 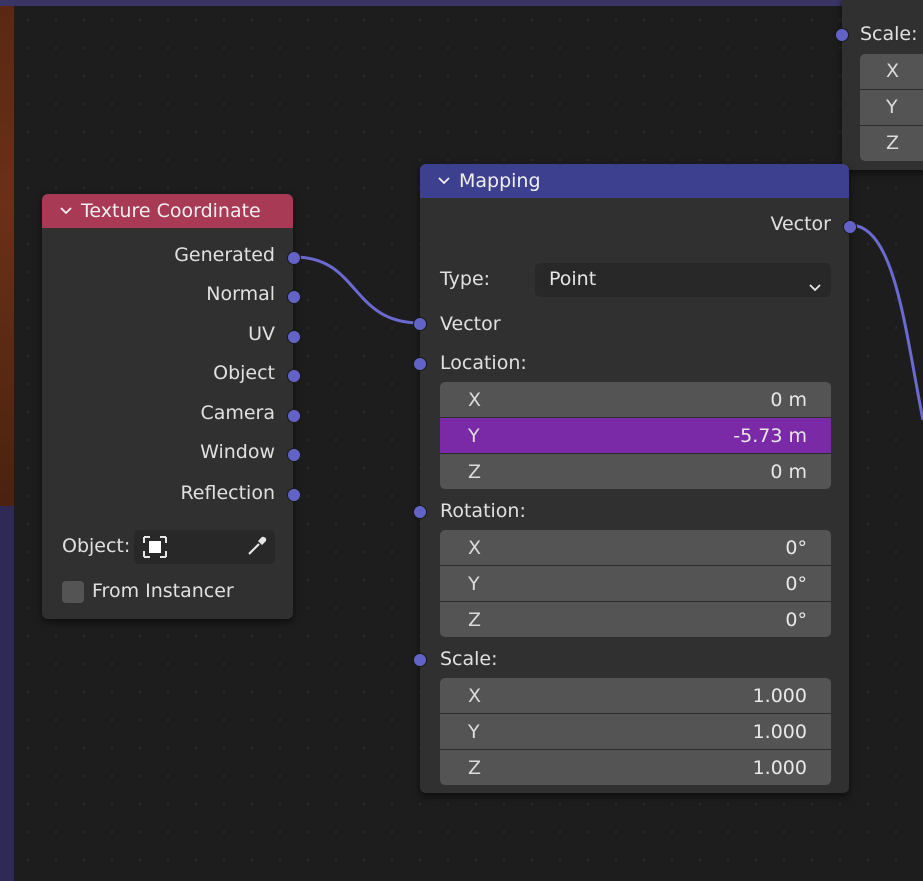 What do you see at coordinates (469, 659) in the screenshot?
I see `scale-label: Scale:` at bounding box center [469, 659].